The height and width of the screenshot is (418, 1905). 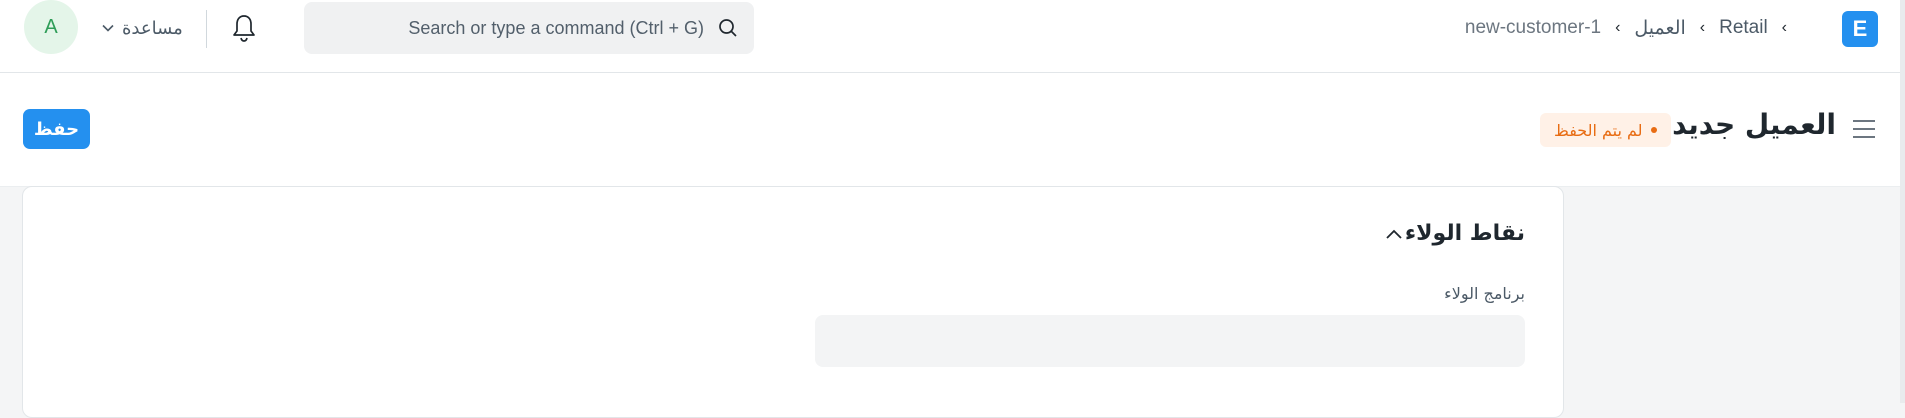 What do you see at coordinates (1860, 29) in the screenshot?
I see `app-logo: E` at bounding box center [1860, 29].